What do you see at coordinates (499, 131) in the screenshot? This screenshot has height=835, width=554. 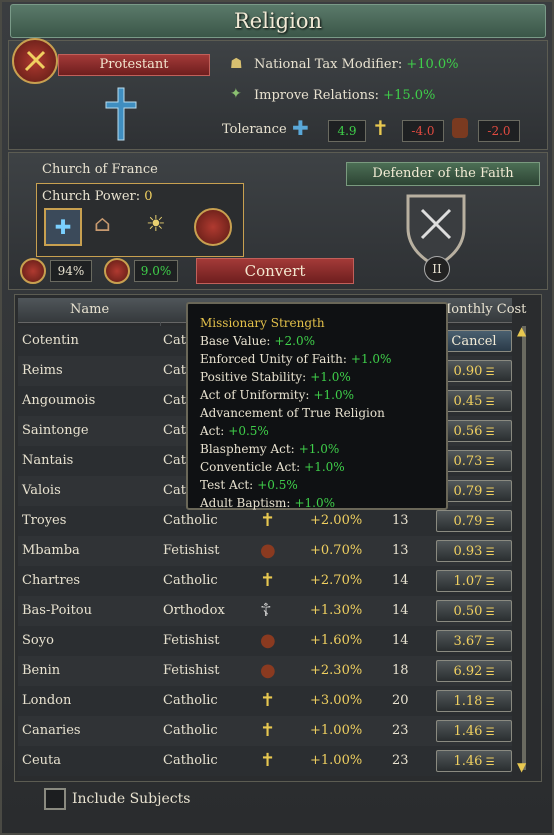 I see `tolerance-heathen-value: -2.0` at bounding box center [499, 131].